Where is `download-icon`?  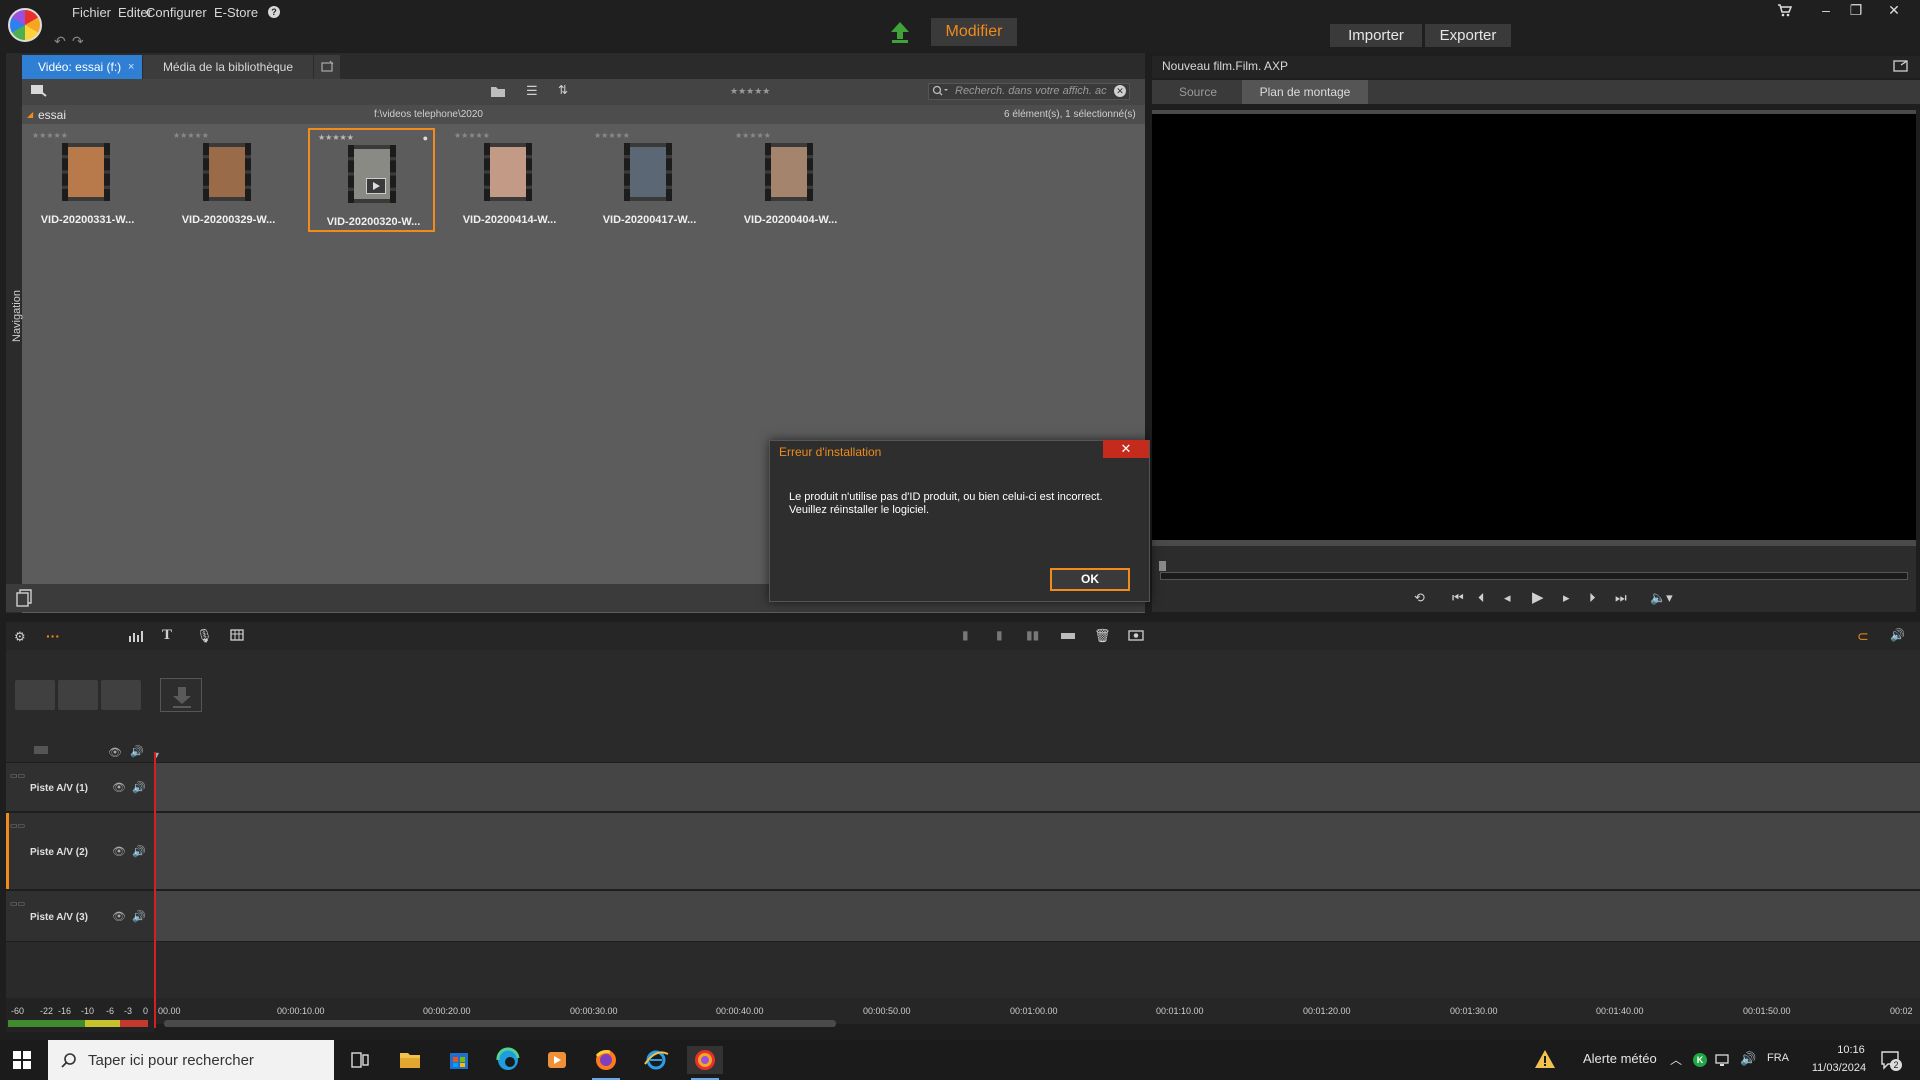
download-icon is located at coordinates (181, 695).